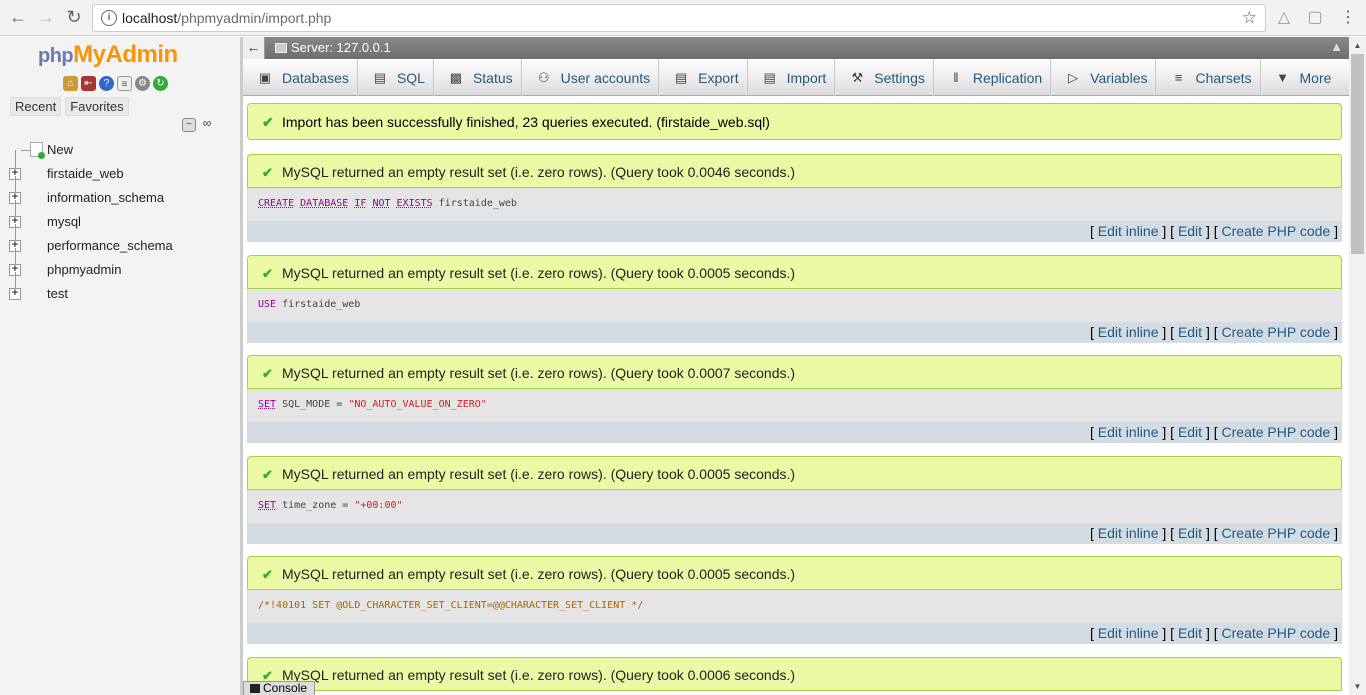 Image resolution: width=1366 pixels, height=695 pixels. I want to click on tab-databases: ▣ Databases, so click(300, 77).